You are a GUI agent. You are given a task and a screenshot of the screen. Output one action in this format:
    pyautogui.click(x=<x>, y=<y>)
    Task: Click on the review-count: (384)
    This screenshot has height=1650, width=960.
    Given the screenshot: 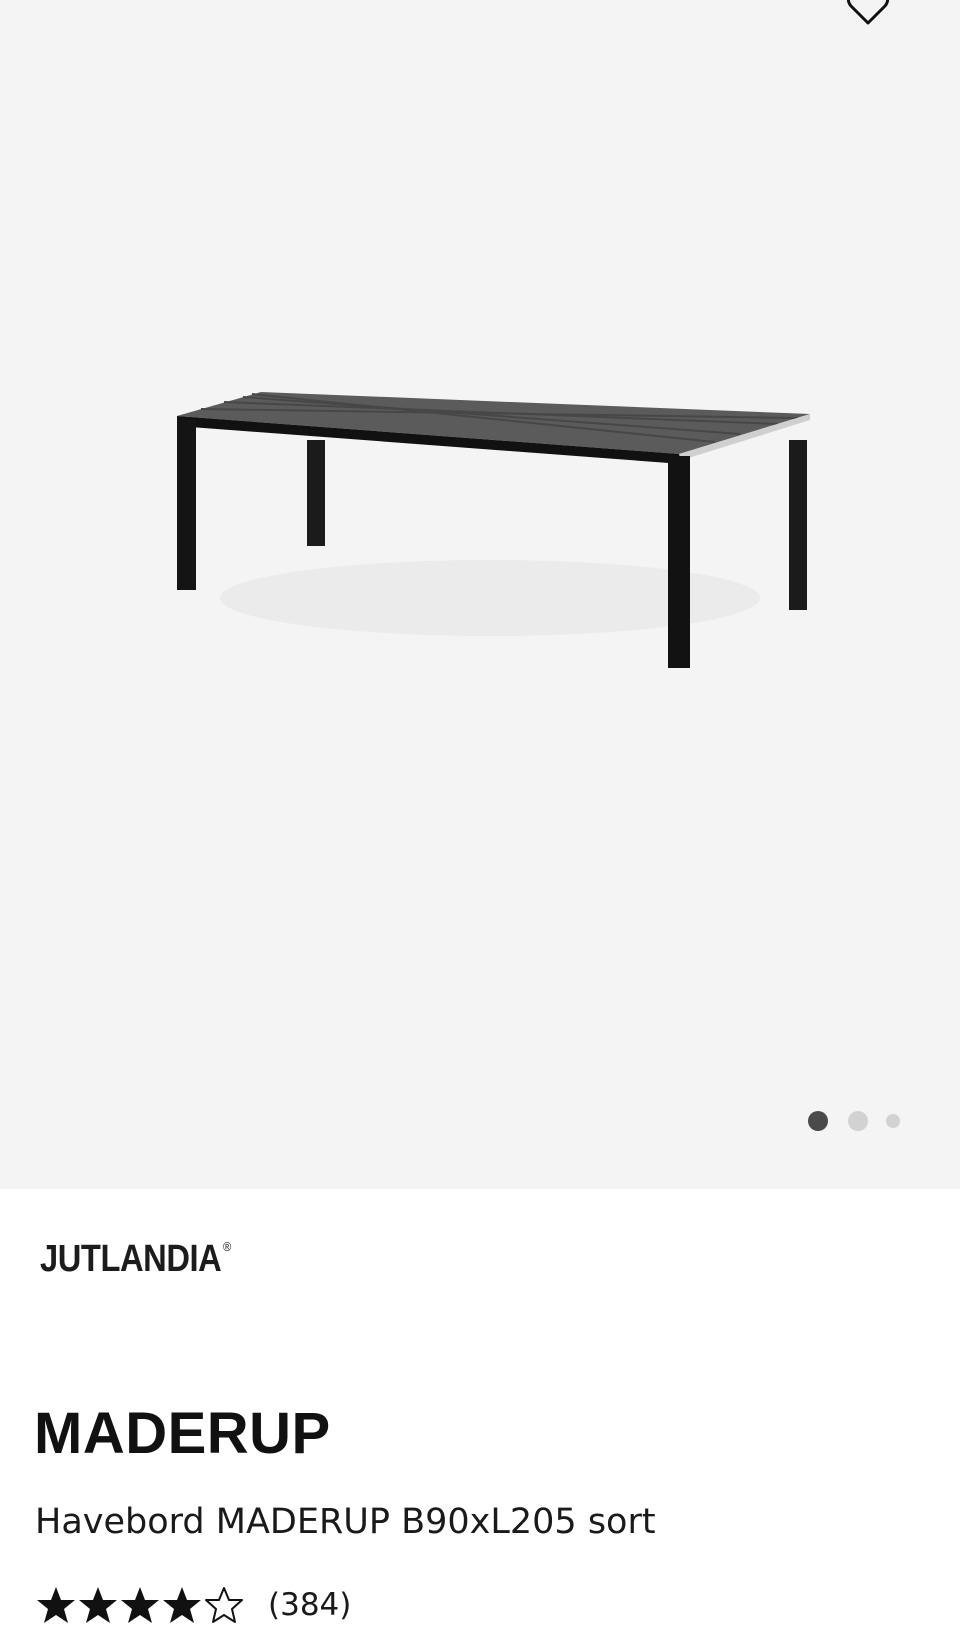 What is the action you would take?
    pyautogui.click(x=309, y=1605)
    